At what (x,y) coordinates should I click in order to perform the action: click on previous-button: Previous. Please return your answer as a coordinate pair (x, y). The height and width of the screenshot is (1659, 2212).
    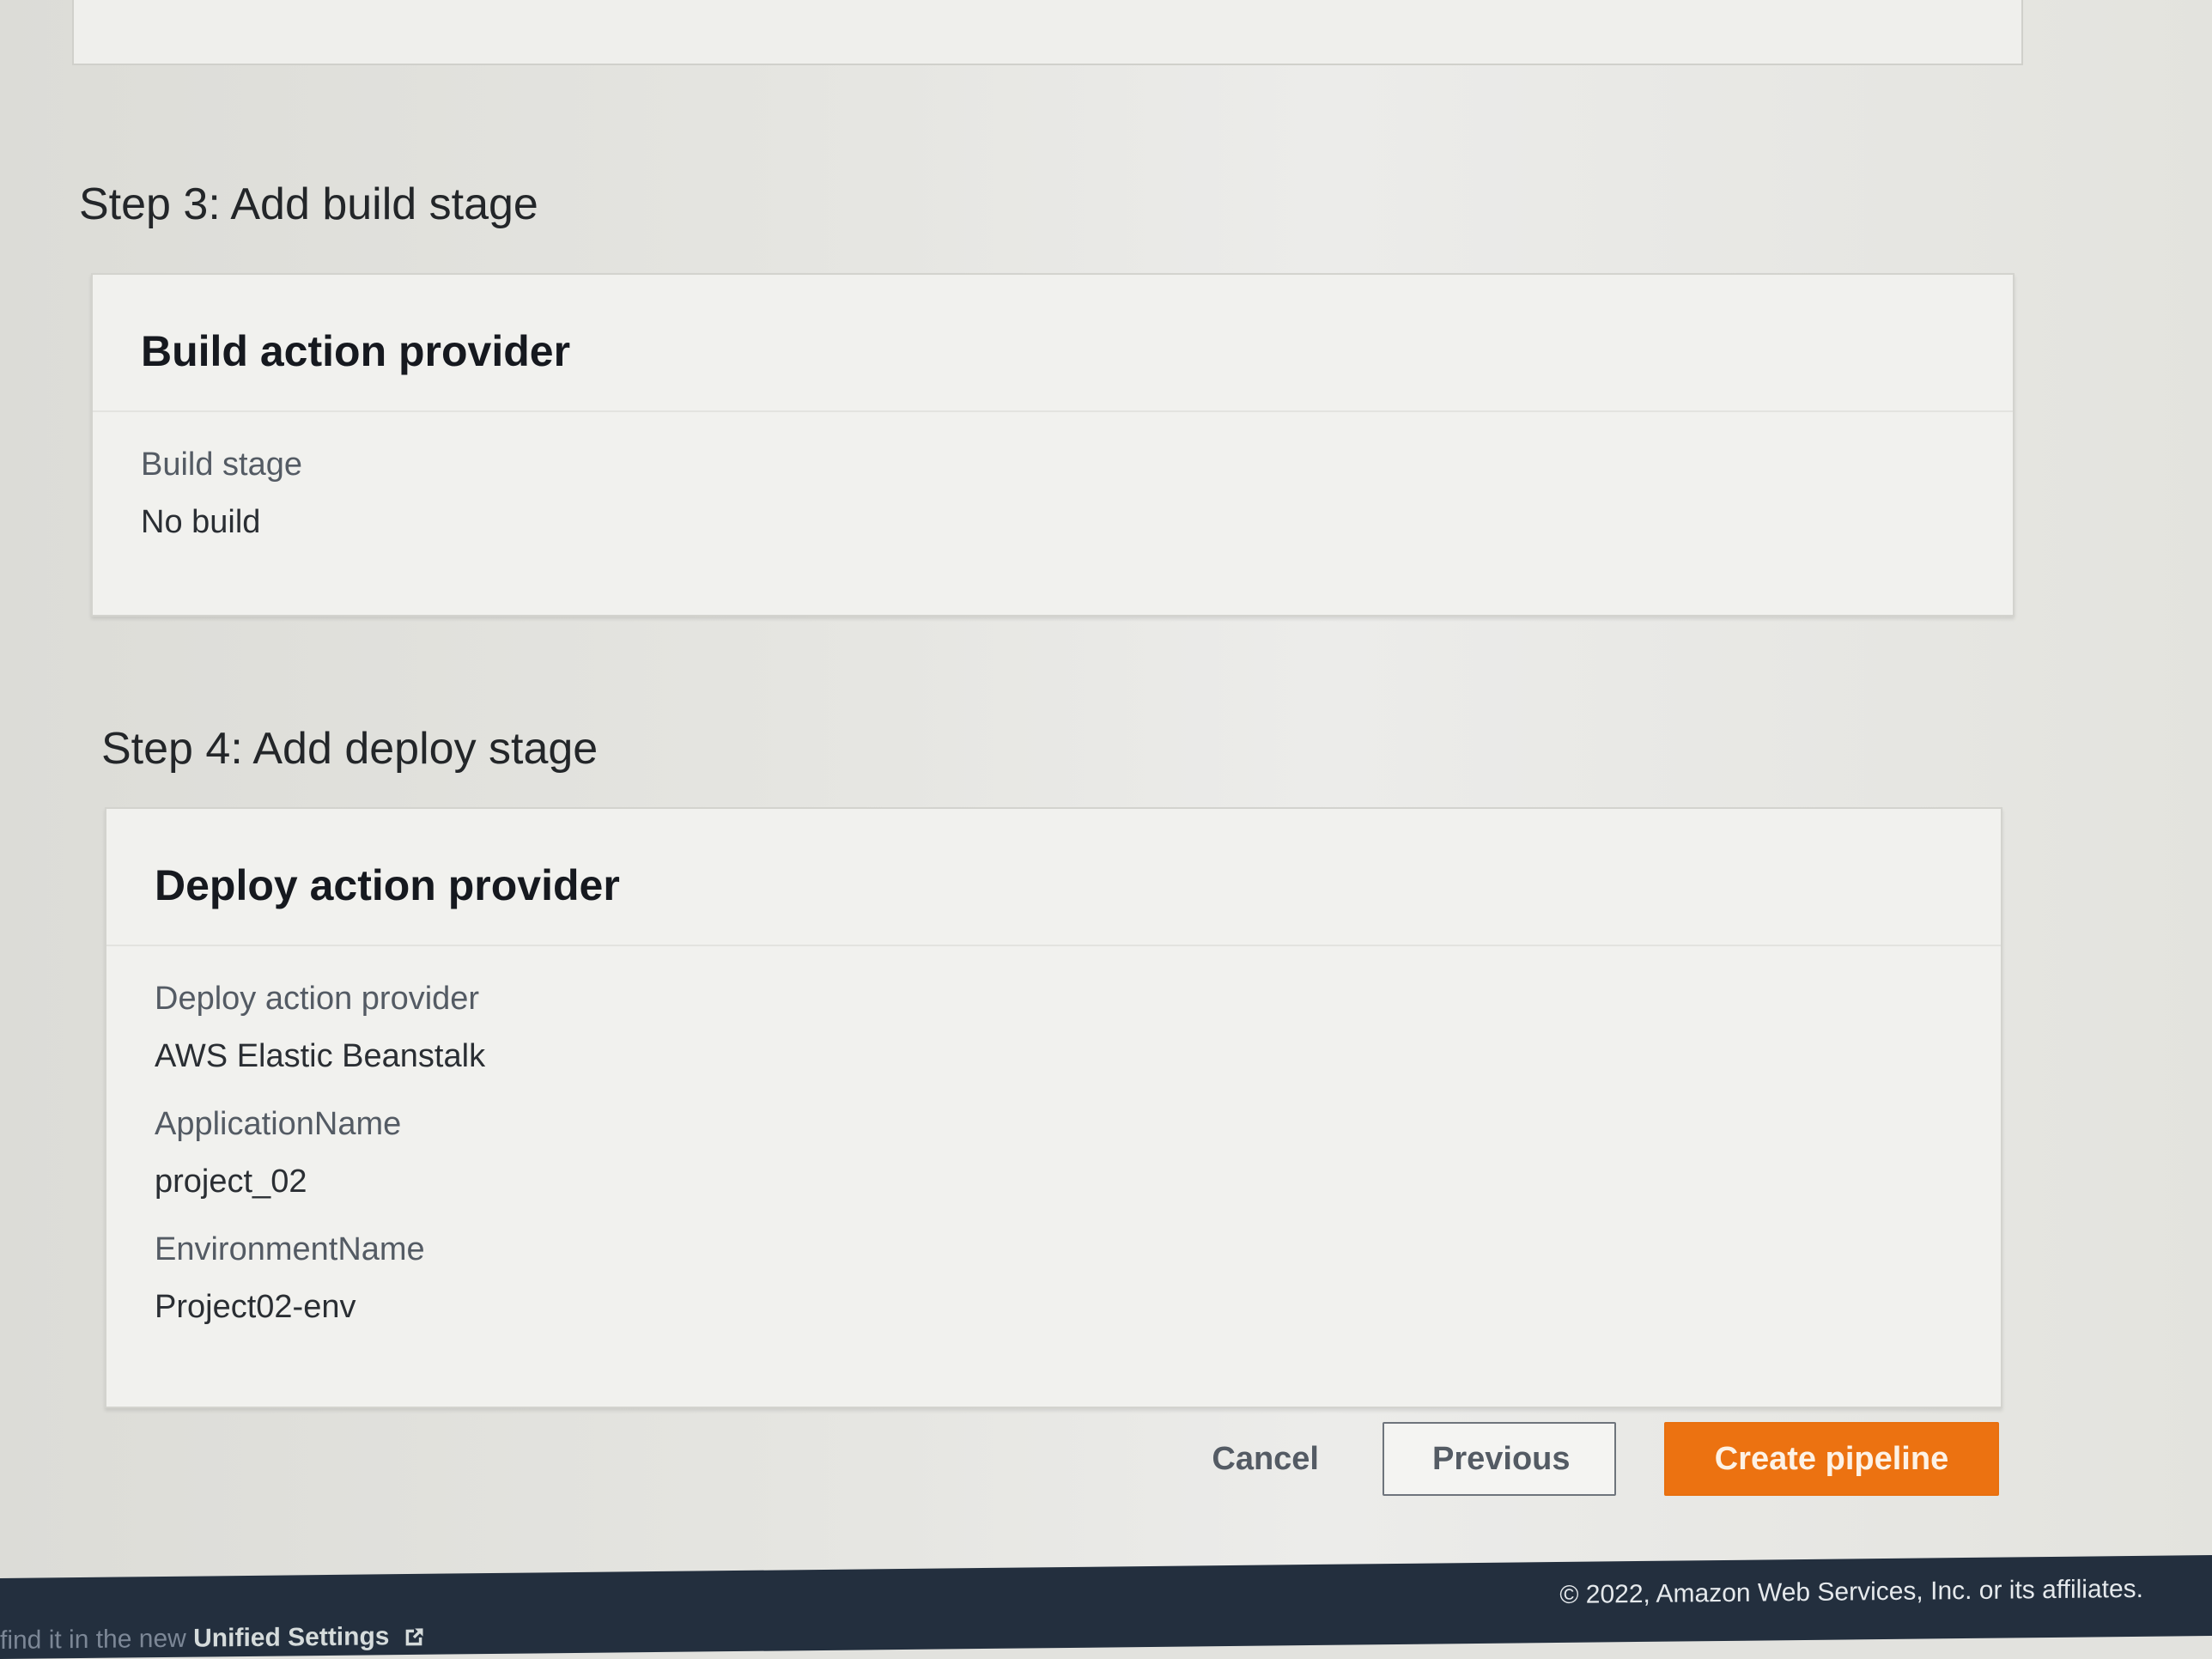
    Looking at the image, I should click on (1499, 1459).